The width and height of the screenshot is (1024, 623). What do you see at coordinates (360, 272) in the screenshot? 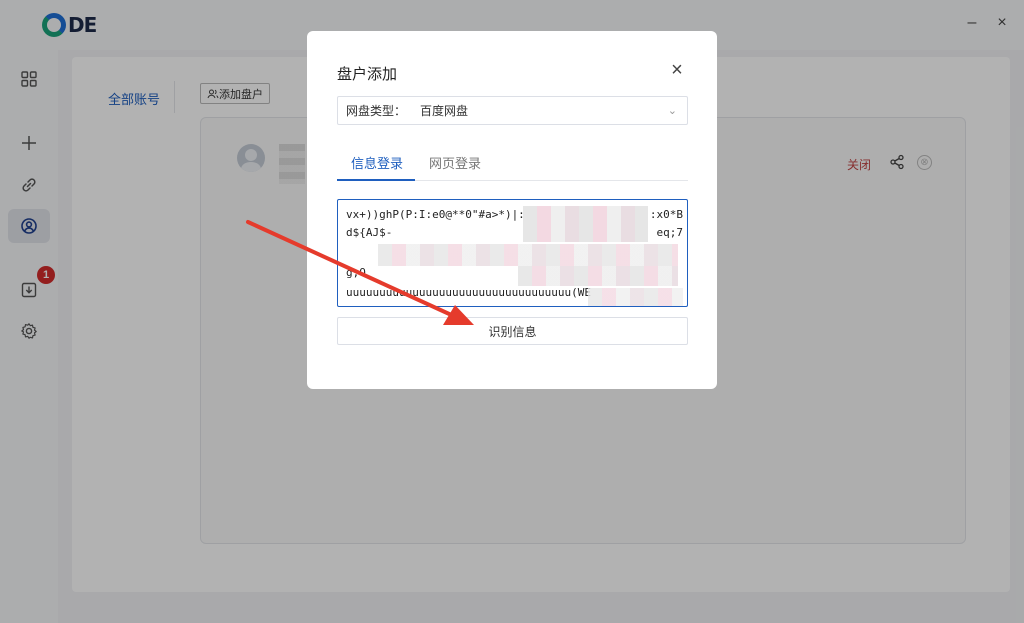
I see `annotation-arrow-icon` at bounding box center [360, 272].